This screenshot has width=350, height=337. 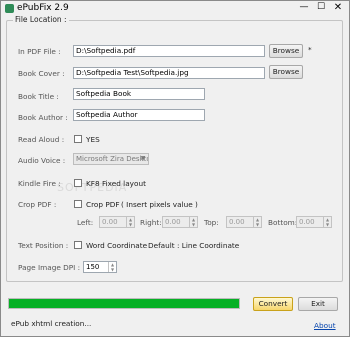 What do you see at coordinates (41, 19) in the screenshot?
I see `group-title: File Location :` at bounding box center [41, 19].